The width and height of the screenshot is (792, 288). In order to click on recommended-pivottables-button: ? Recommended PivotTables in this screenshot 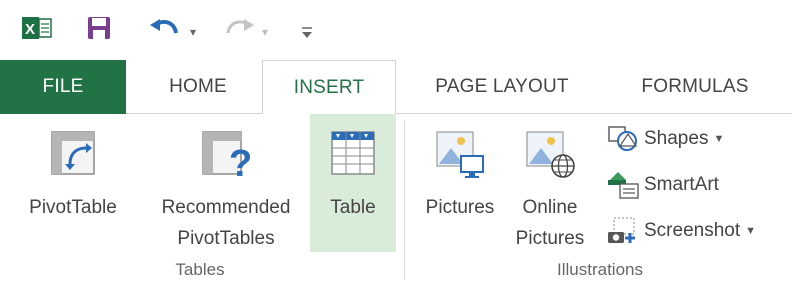, I will do `click(226, 184)`.